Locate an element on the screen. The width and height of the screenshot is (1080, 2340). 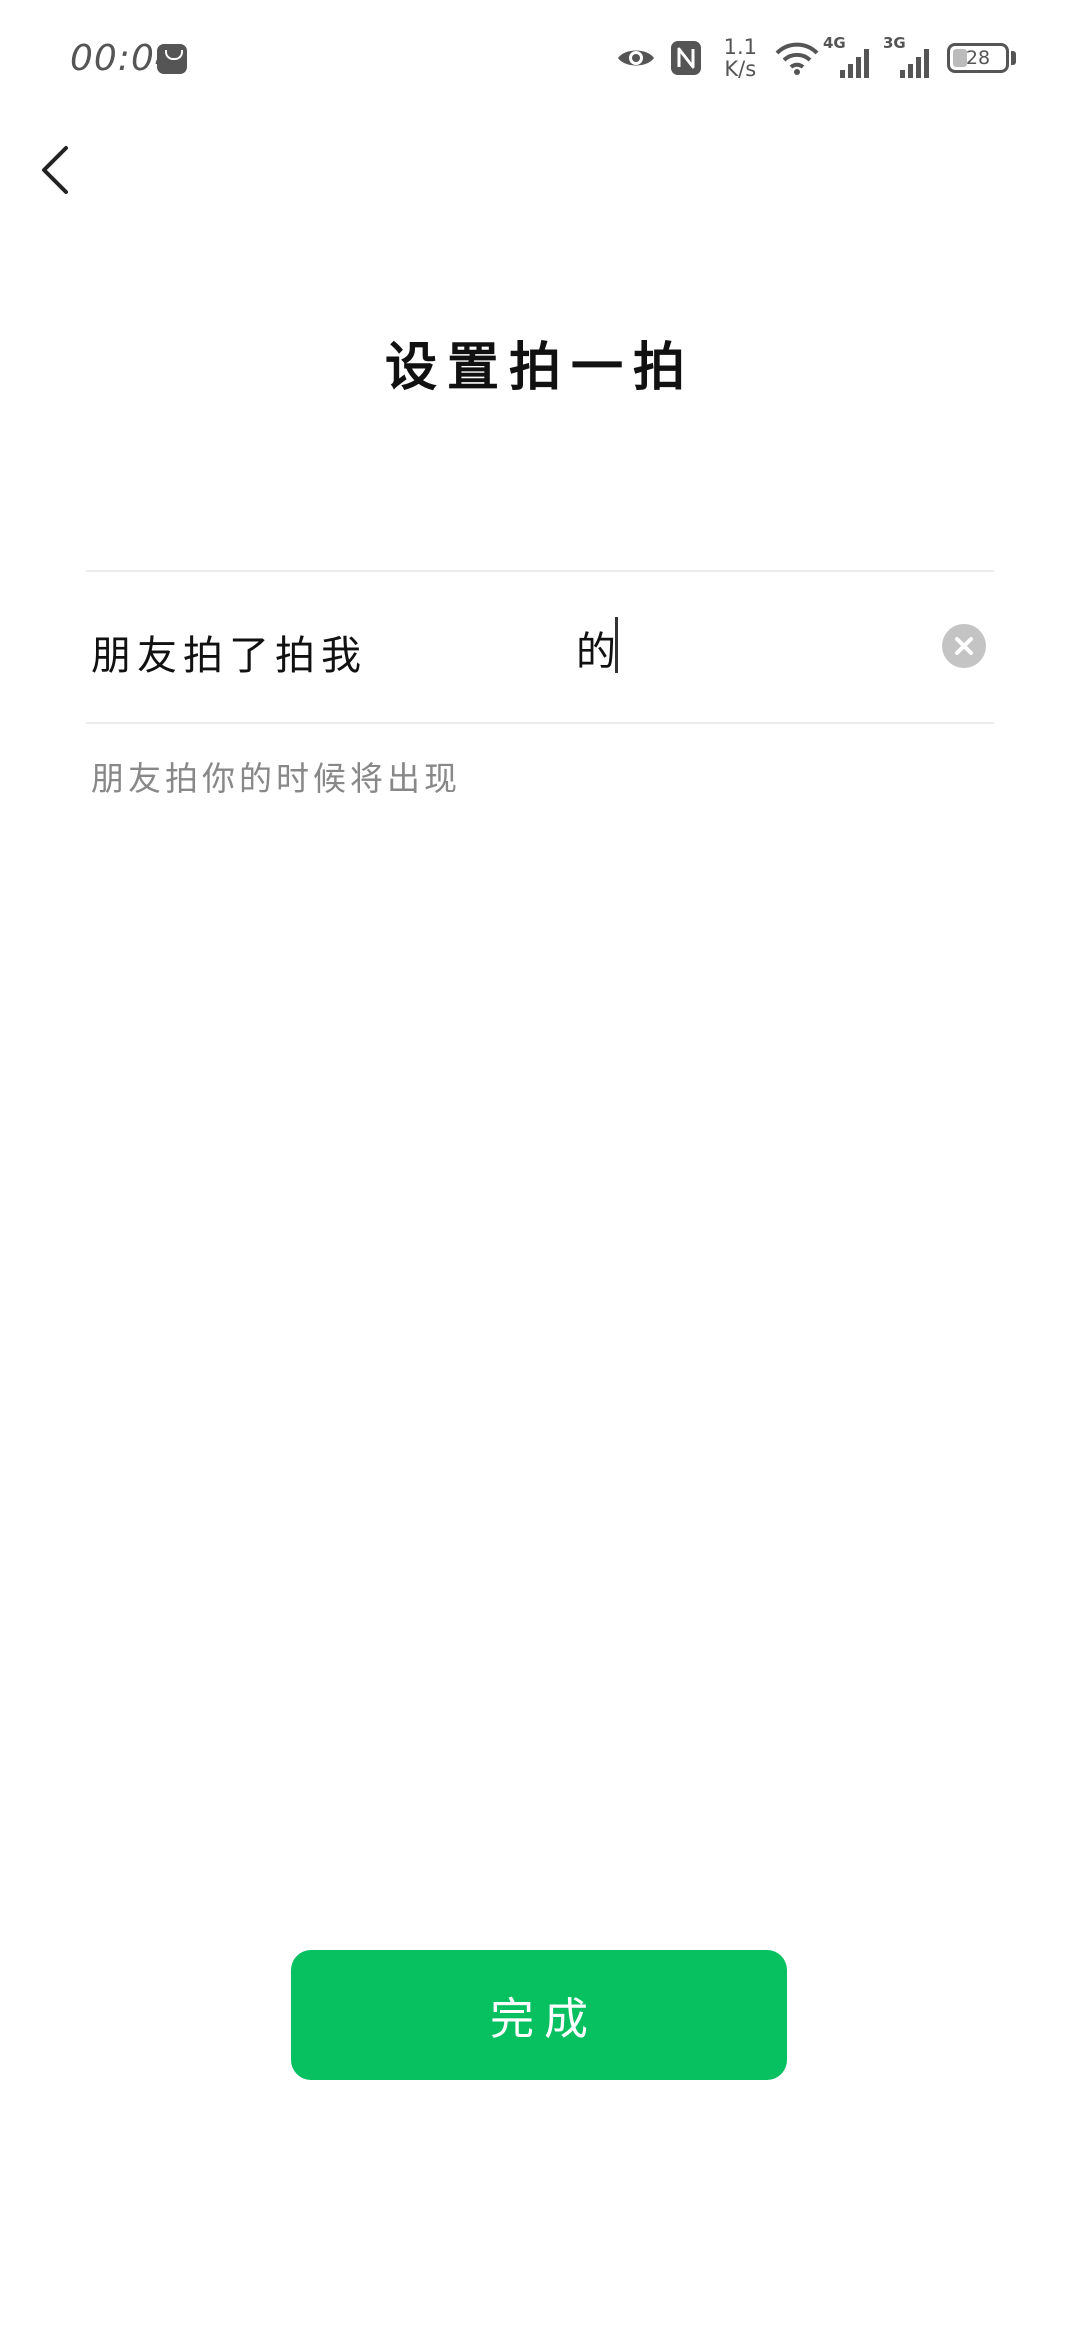
done-button: 完成 is located at coordinates (539, 2015).